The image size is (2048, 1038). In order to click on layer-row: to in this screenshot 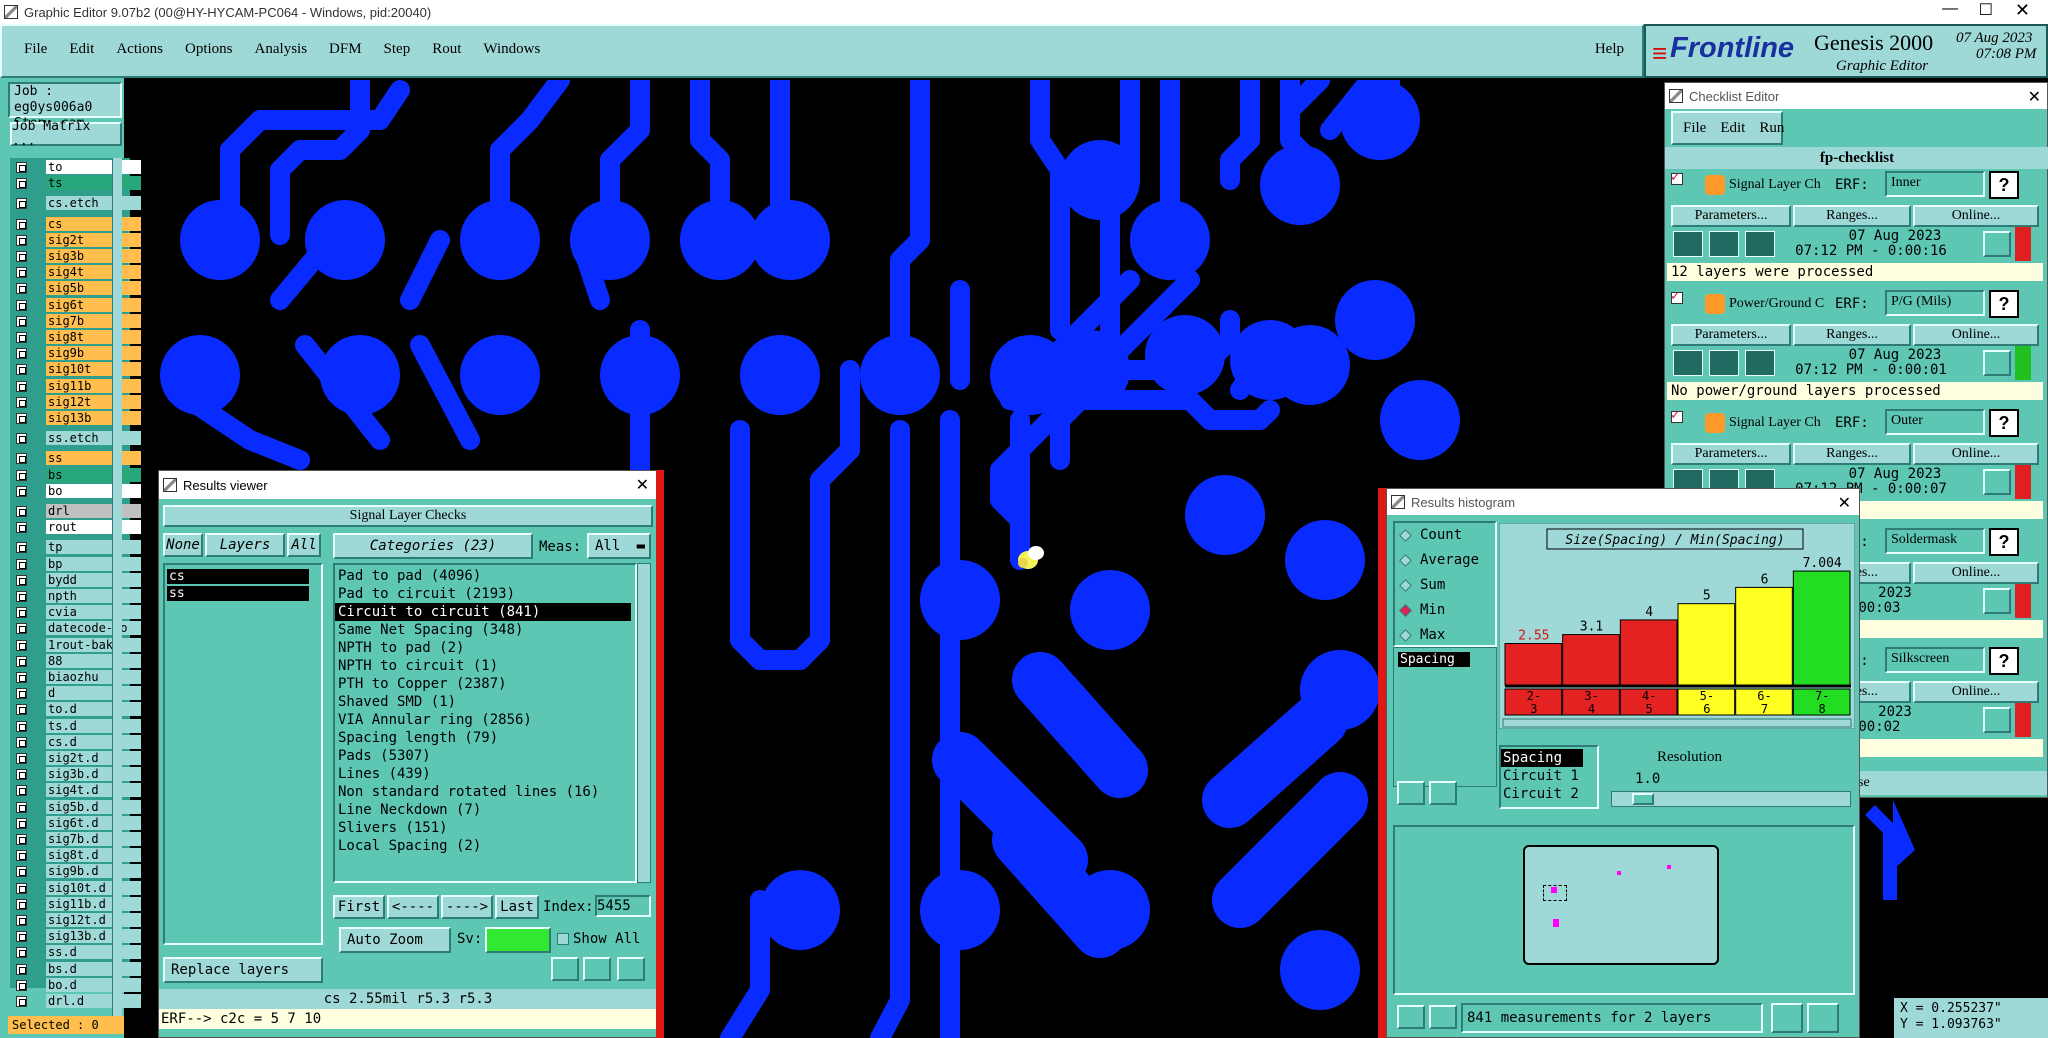, I will do `click(75, 167)`.